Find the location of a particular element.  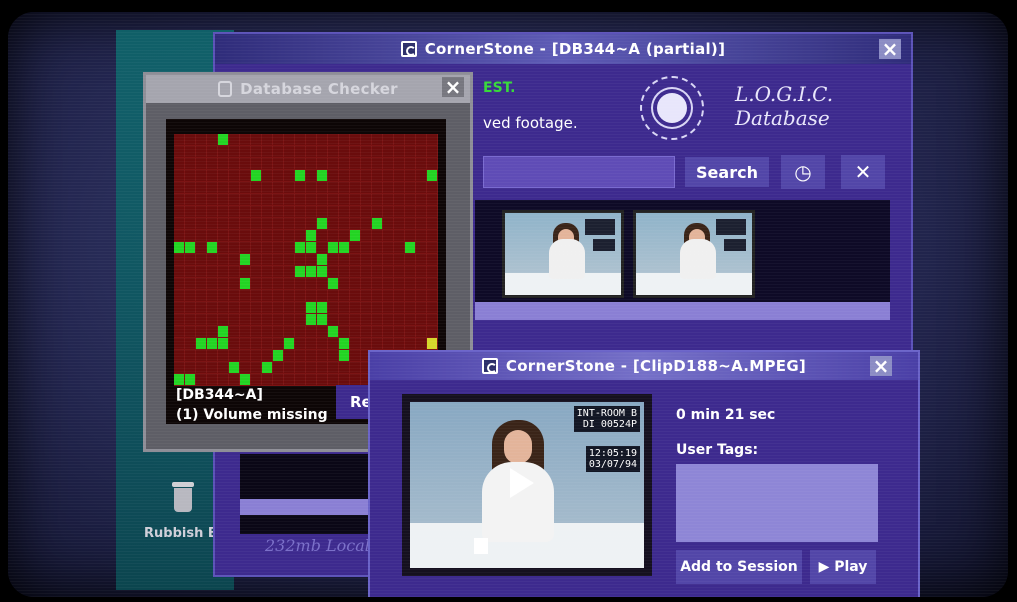

cornerstone-app-icon is located at coordinates (408, 49).